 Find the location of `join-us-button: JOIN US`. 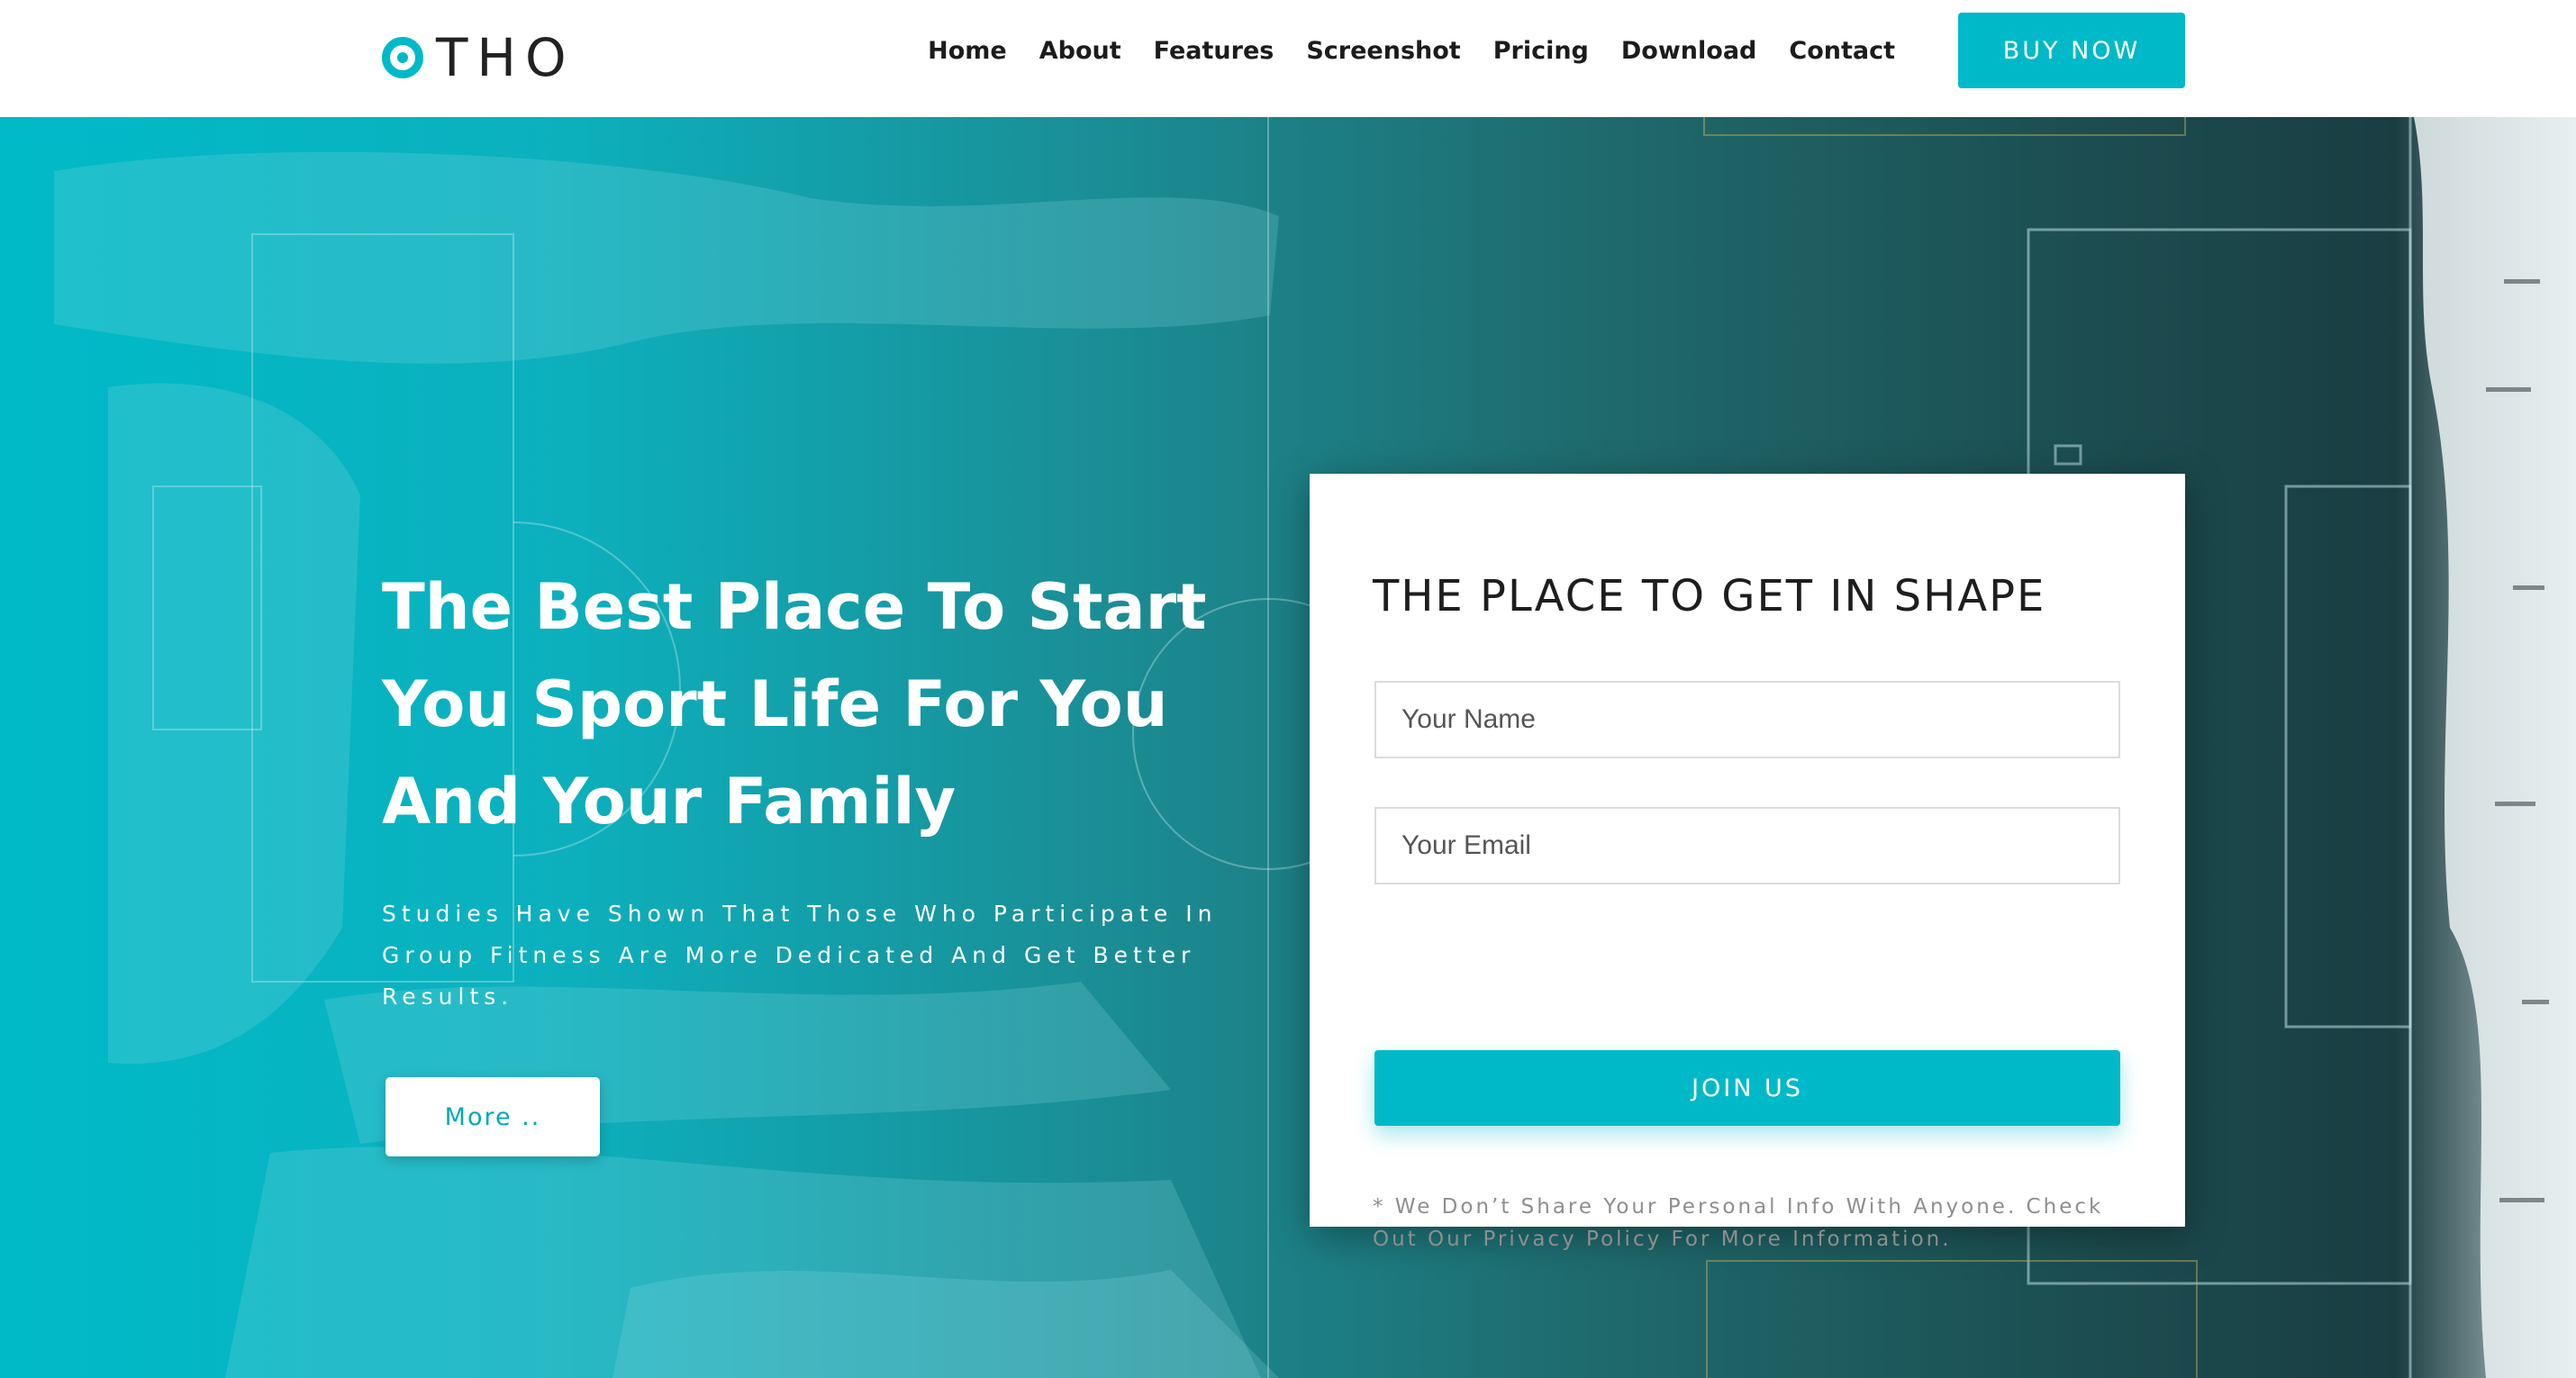

join-us-button: JOIN US is located at coordinates (1747, 1088).